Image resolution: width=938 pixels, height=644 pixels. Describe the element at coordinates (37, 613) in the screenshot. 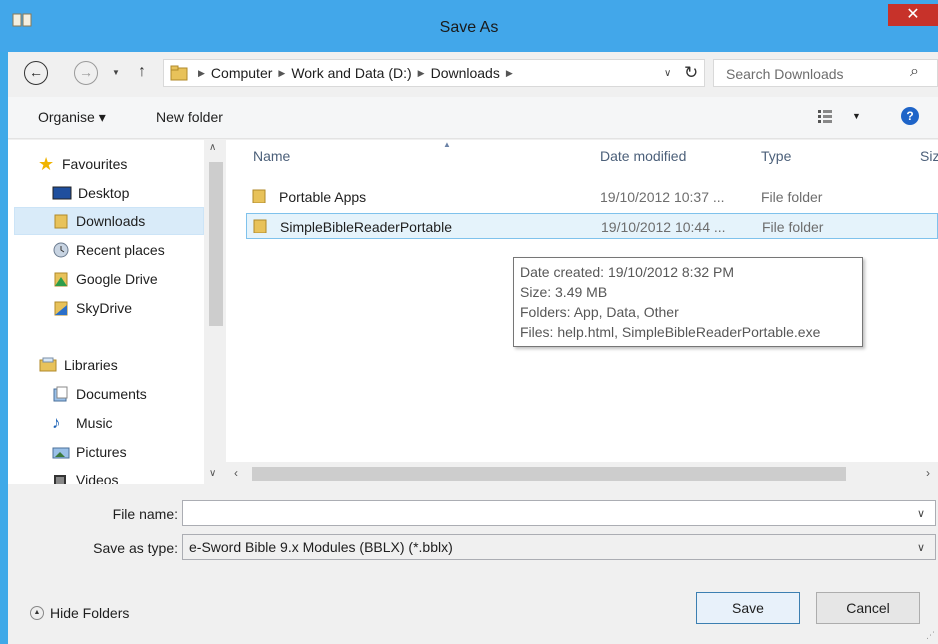

I see `collapse-up-icon: ▲` at that location.